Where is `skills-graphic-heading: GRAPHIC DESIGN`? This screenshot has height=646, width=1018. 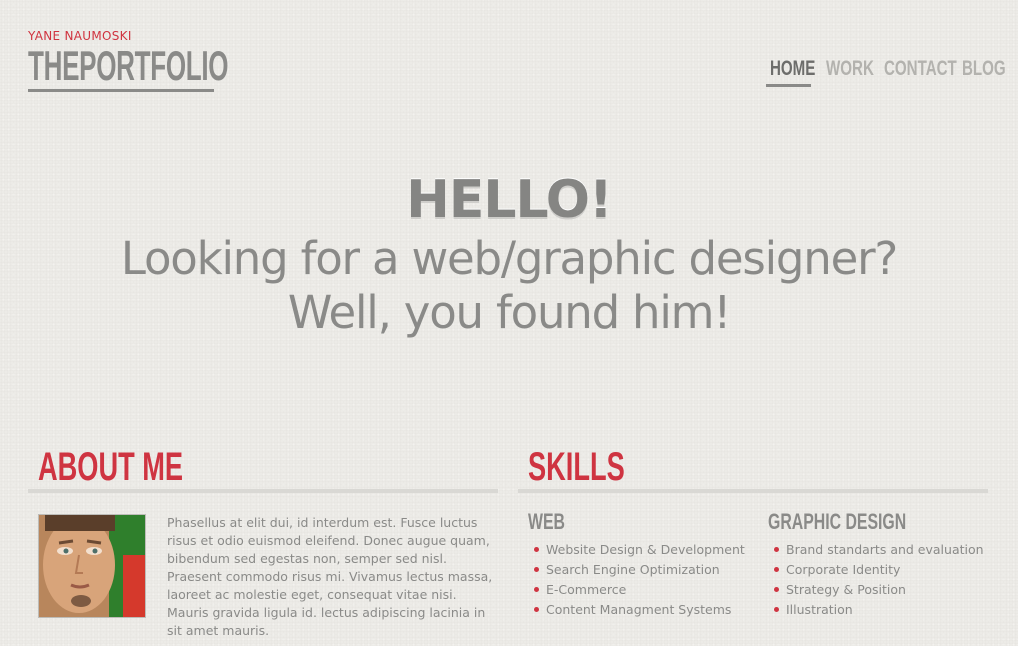
skills-graphic-heading: GRAPHIC DESIGN is located at coordinates (837, 521).